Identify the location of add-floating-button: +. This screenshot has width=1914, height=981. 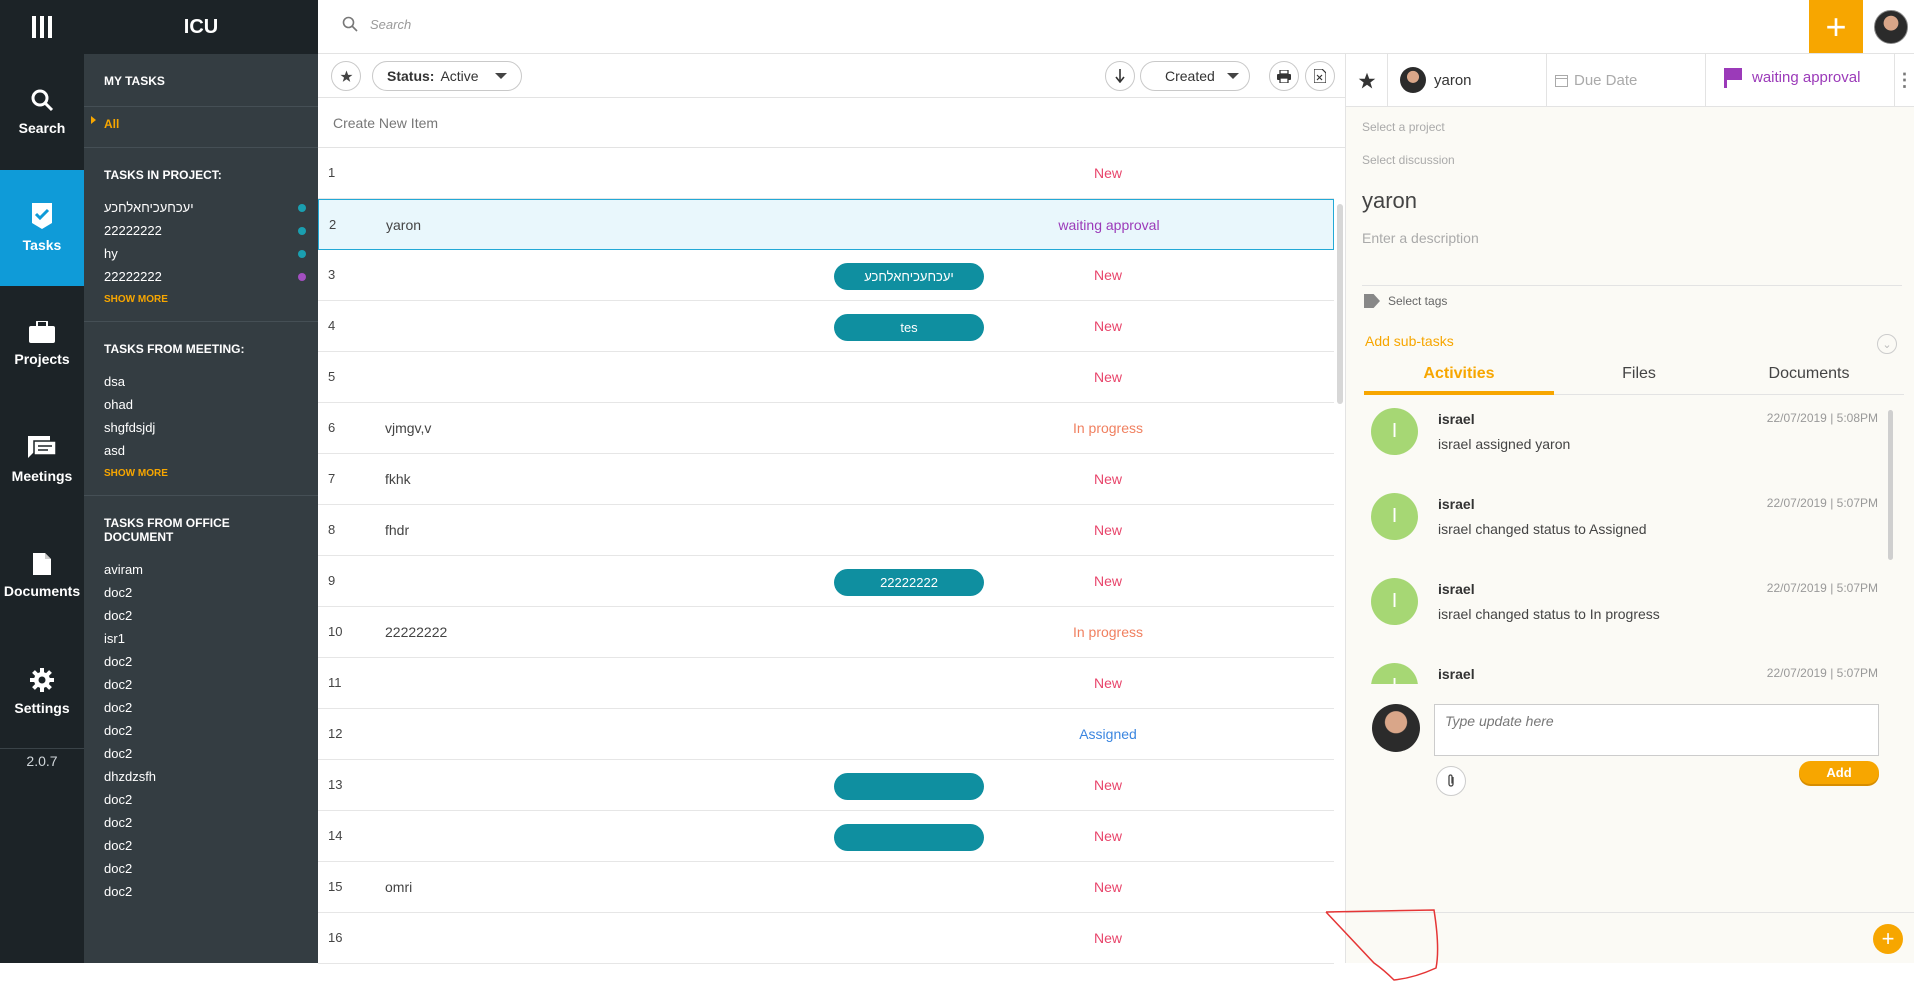
(1888, 939).